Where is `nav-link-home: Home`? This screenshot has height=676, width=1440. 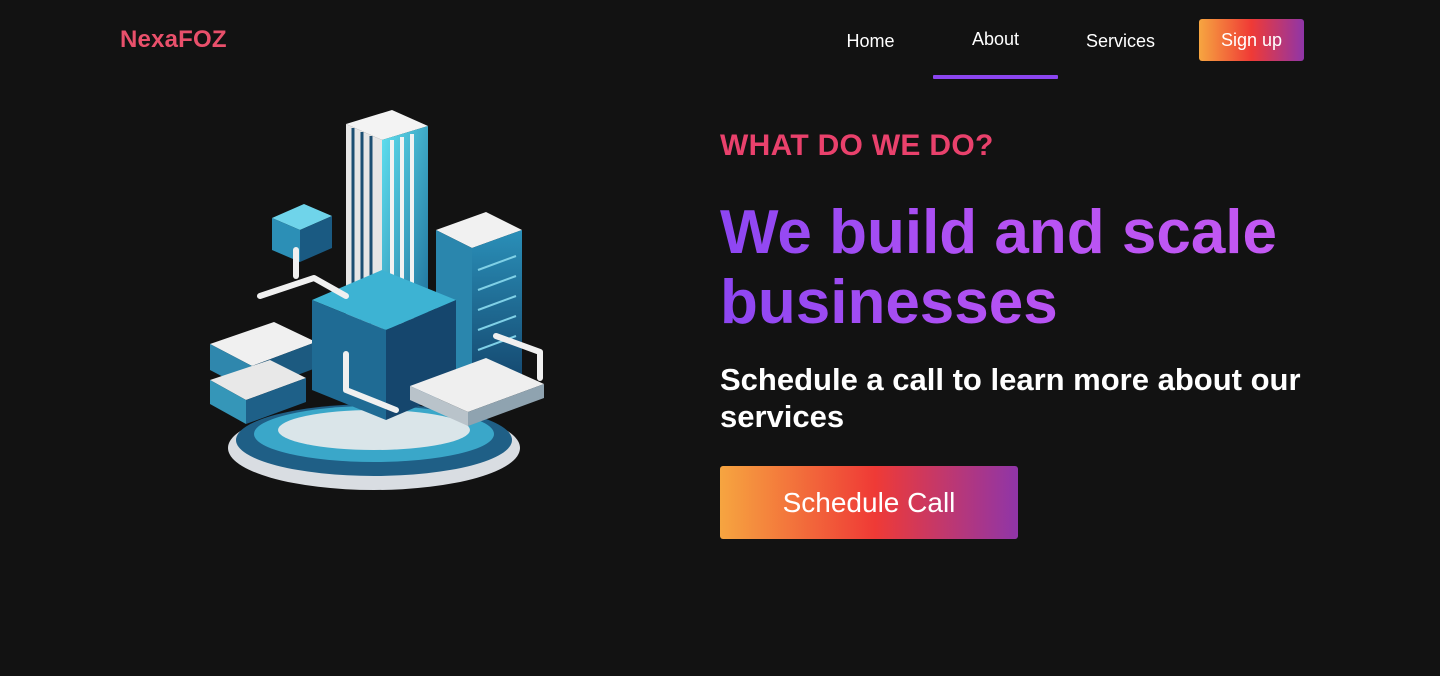 nav-link-home: Home is located at coordinates (870, 40).